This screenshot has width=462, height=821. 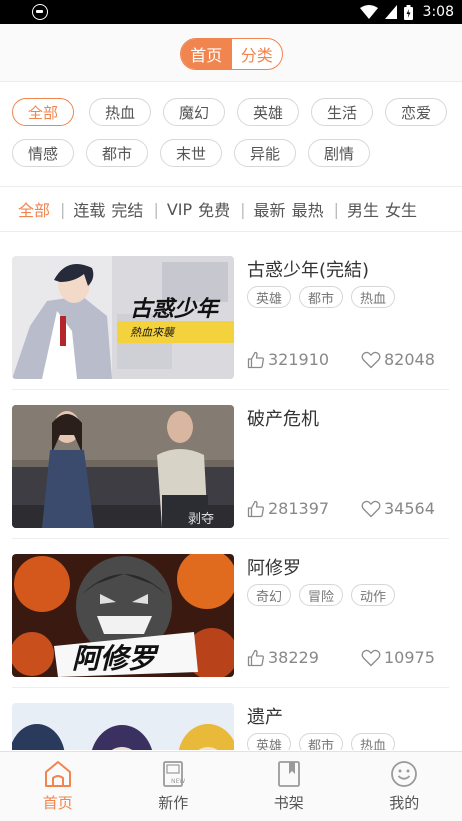 I want to click on filter-bar: 全部 | 连载 完结 | VIP 免费 | 最新 最热 | 男生 女生, so click(x=231, y=209).